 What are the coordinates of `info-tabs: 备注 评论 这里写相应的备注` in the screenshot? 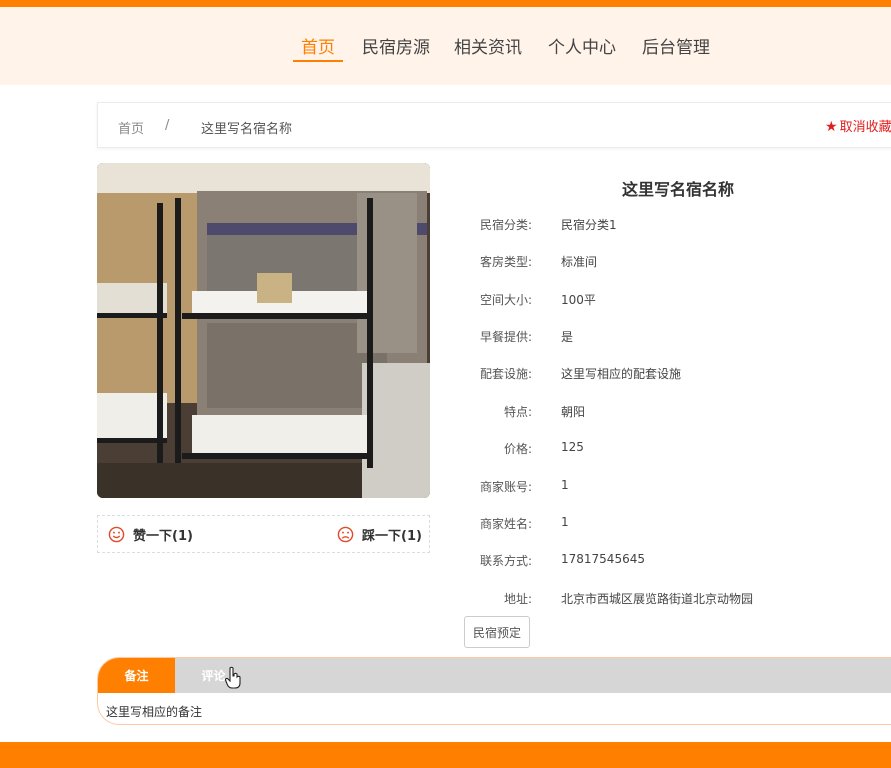 It's located at (494, 691).